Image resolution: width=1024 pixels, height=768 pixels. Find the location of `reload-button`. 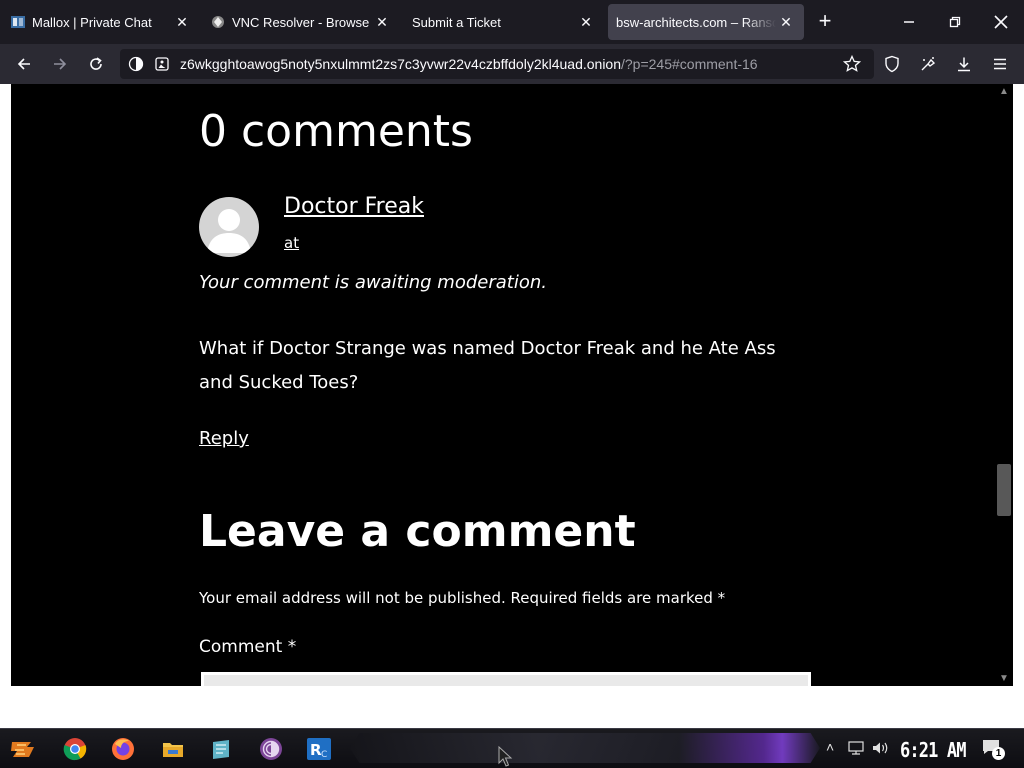

reload-button is located at coordinates (96, 64).